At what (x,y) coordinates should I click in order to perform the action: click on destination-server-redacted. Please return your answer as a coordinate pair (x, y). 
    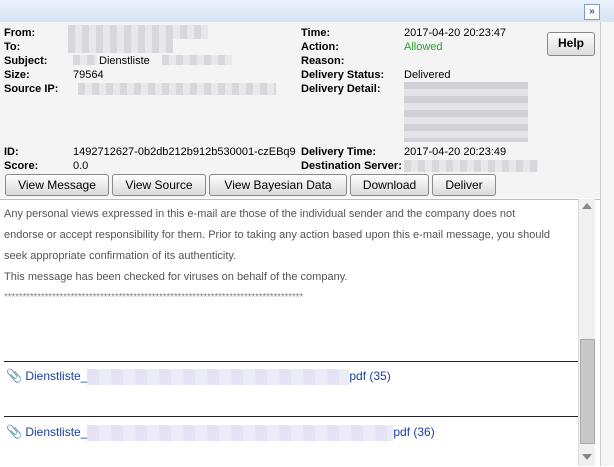
    Looking at the image, I should click on (471, 166).